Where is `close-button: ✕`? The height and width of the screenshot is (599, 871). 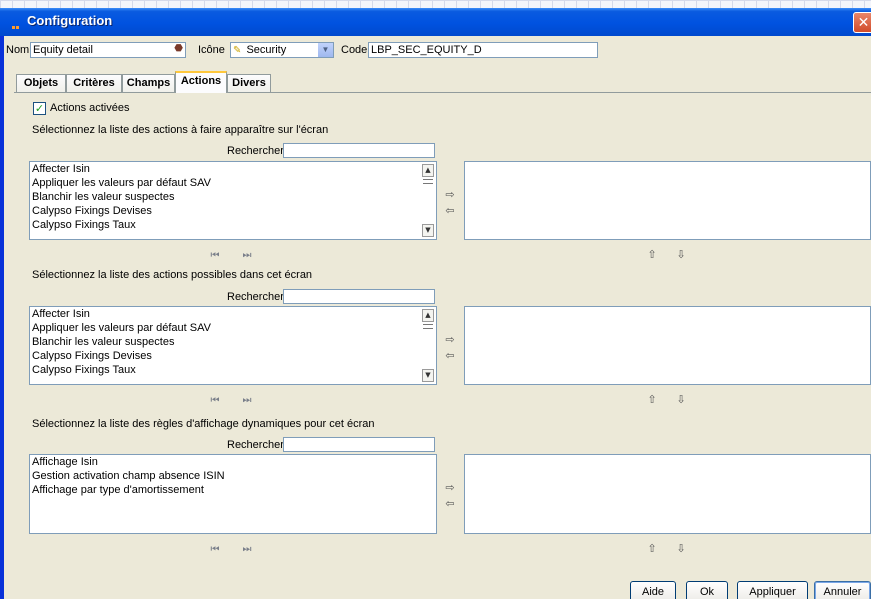
close-button: ✕ is located at coordinates (862, 22).